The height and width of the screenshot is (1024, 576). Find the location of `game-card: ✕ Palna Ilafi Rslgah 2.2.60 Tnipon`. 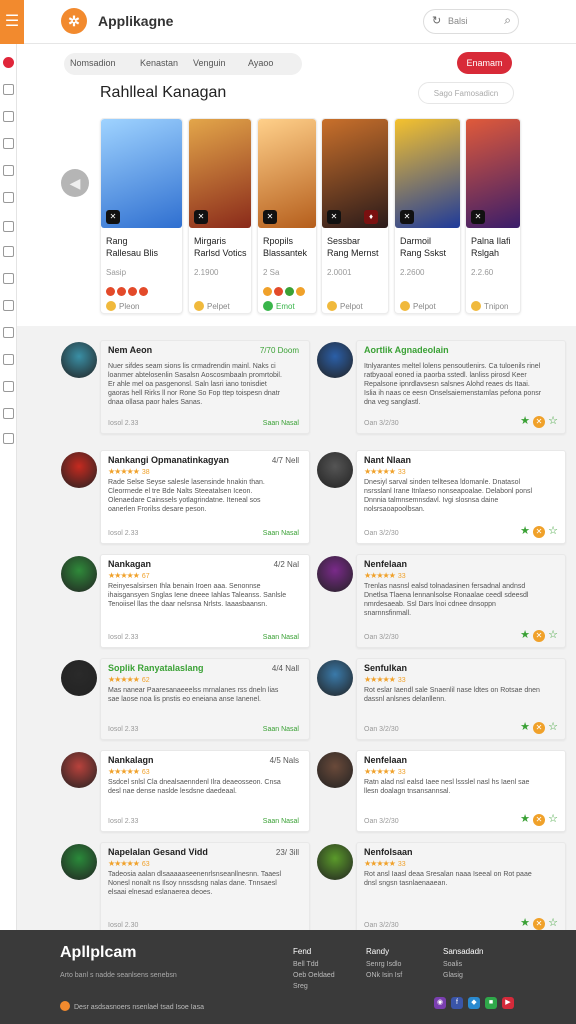

game-card: ✕ Palna Ilafi Rslgah 2.2.60 Tnipon is located at coordinates (493, 216).